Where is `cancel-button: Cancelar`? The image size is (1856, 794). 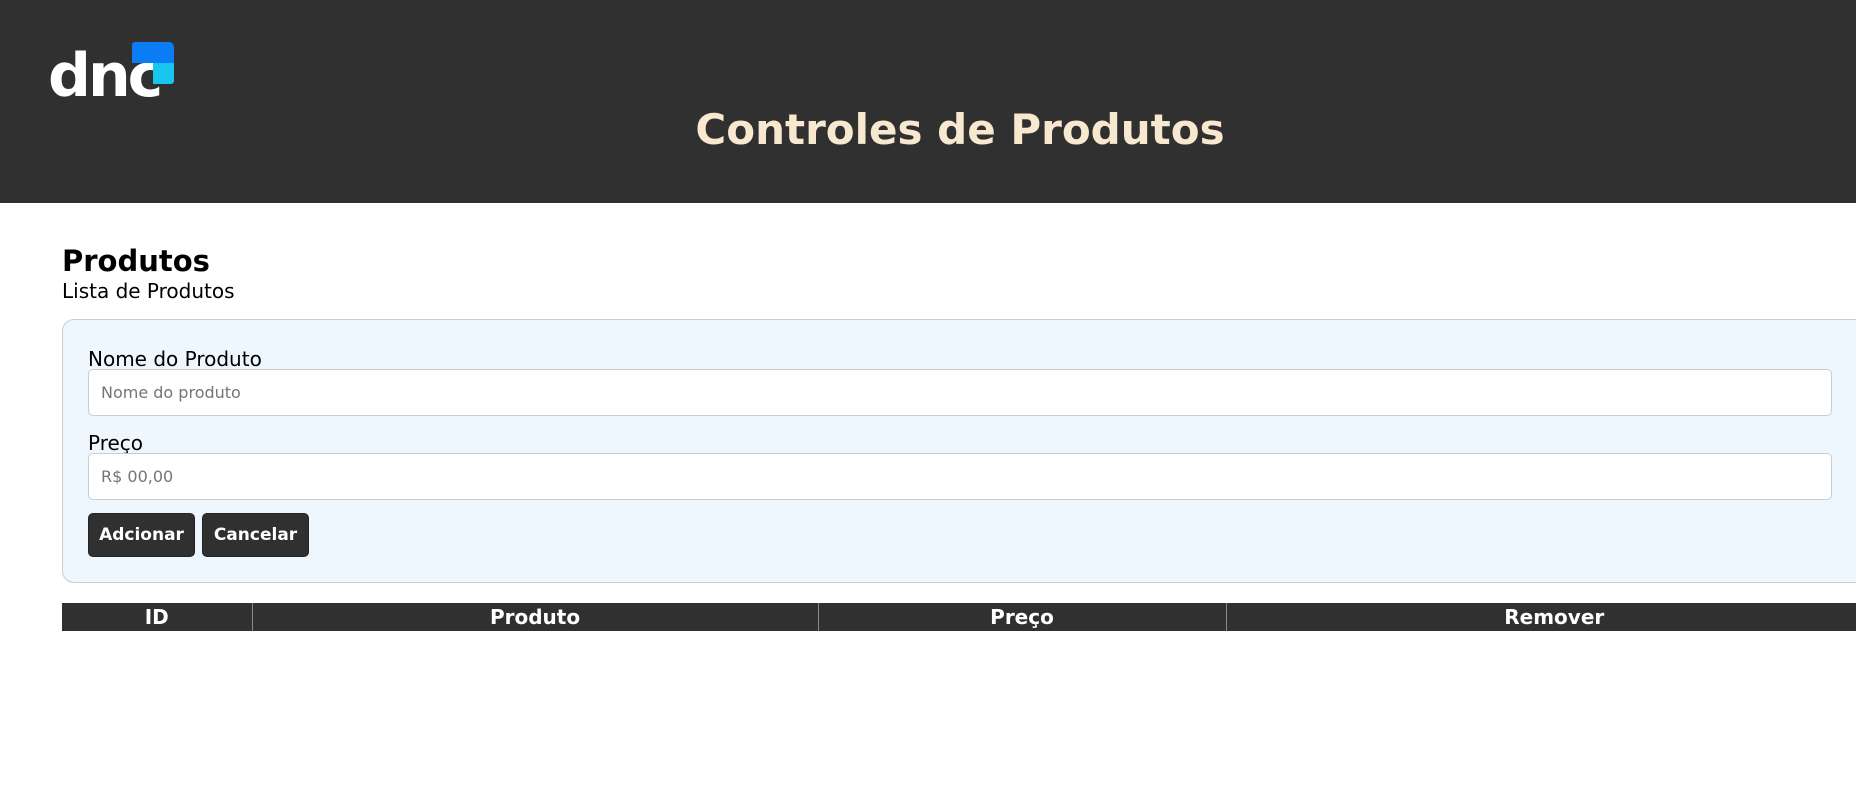 cancel-button: Cancelar is located at coordinates (255, 535).